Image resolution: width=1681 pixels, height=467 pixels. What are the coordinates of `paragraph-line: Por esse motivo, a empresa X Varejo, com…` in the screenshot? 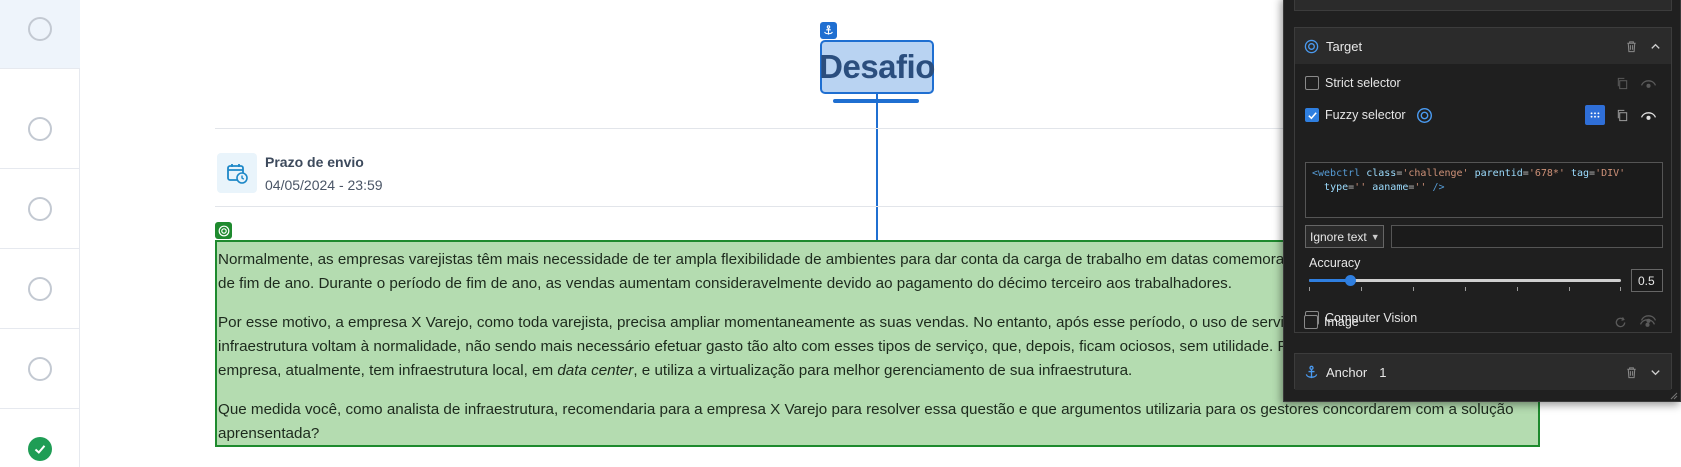 It's located at (829, 322).